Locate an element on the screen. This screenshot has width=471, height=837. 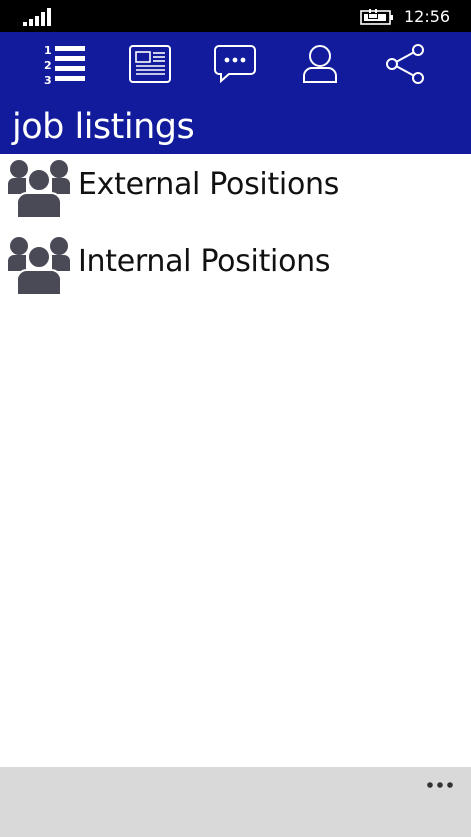
signal-bars-icon is located at coordinates (37, 17).